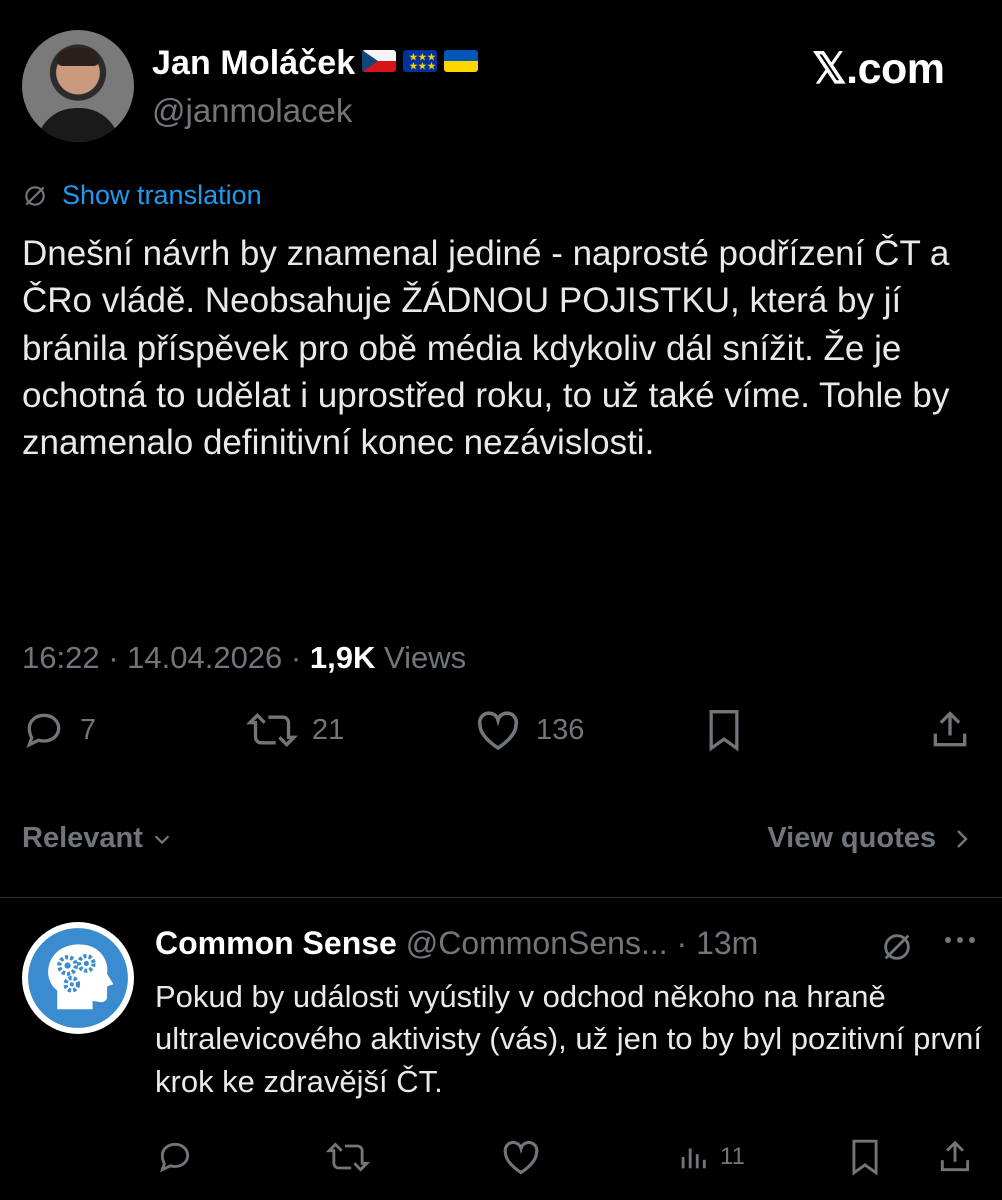  I want to click on reply-views-button: 11, so click(710, 1157).